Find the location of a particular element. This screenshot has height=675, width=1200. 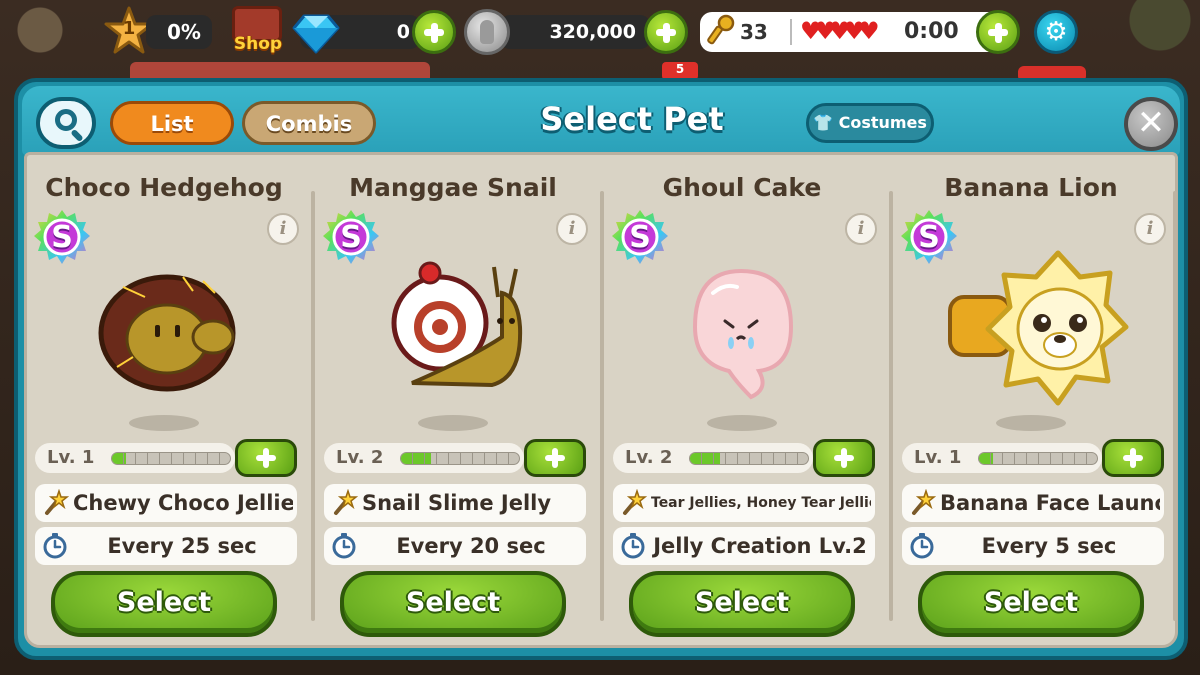

interval-row: Every 5 sec is located at coordinates (1033, 546).